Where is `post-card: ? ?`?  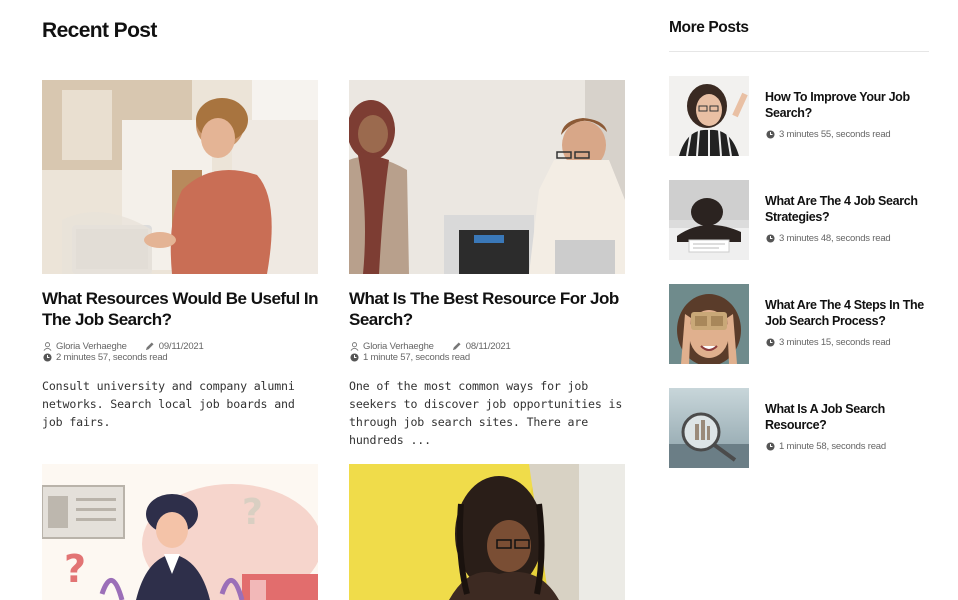
post-card: ? ? is located at coordinates (180, 532).